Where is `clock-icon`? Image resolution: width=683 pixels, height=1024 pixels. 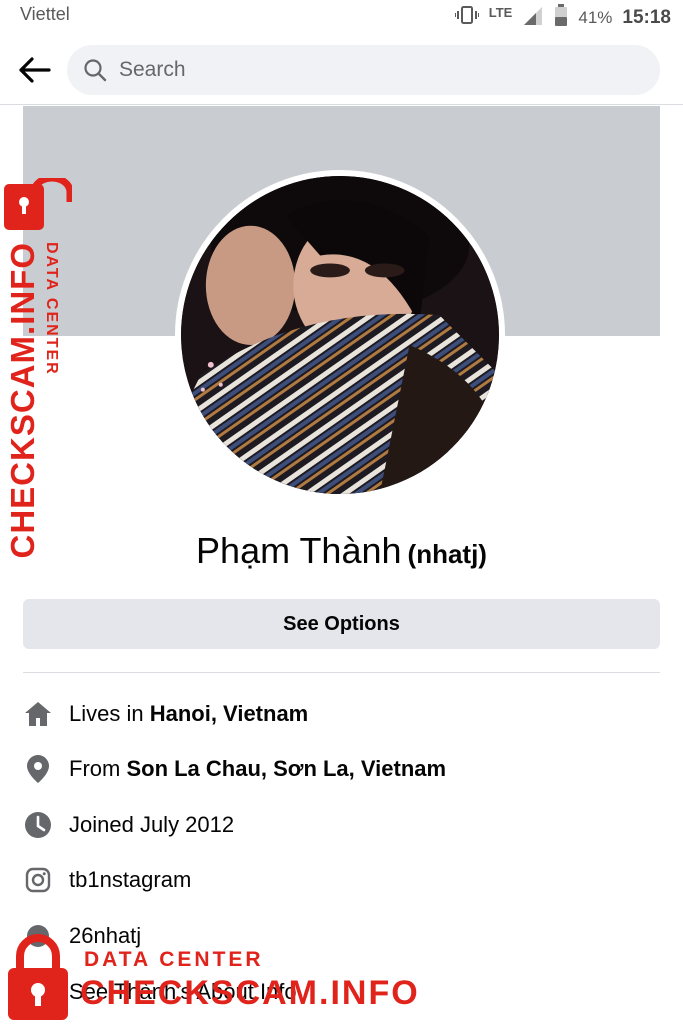
clock-icon is located at coordinates (38, 825).